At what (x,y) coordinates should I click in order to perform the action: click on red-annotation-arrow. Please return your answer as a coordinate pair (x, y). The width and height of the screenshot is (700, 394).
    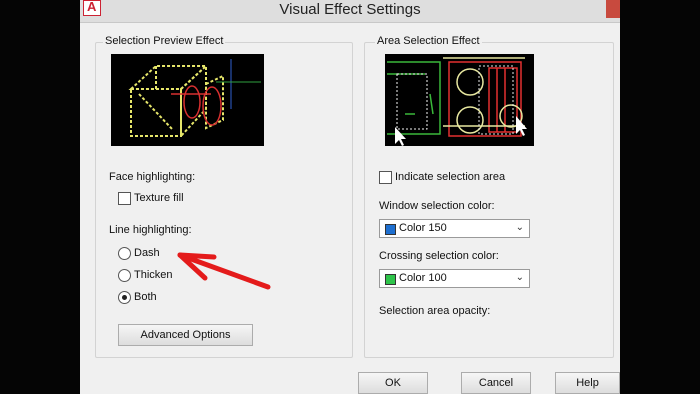
    Looking at the image, I should click on (224, 271).